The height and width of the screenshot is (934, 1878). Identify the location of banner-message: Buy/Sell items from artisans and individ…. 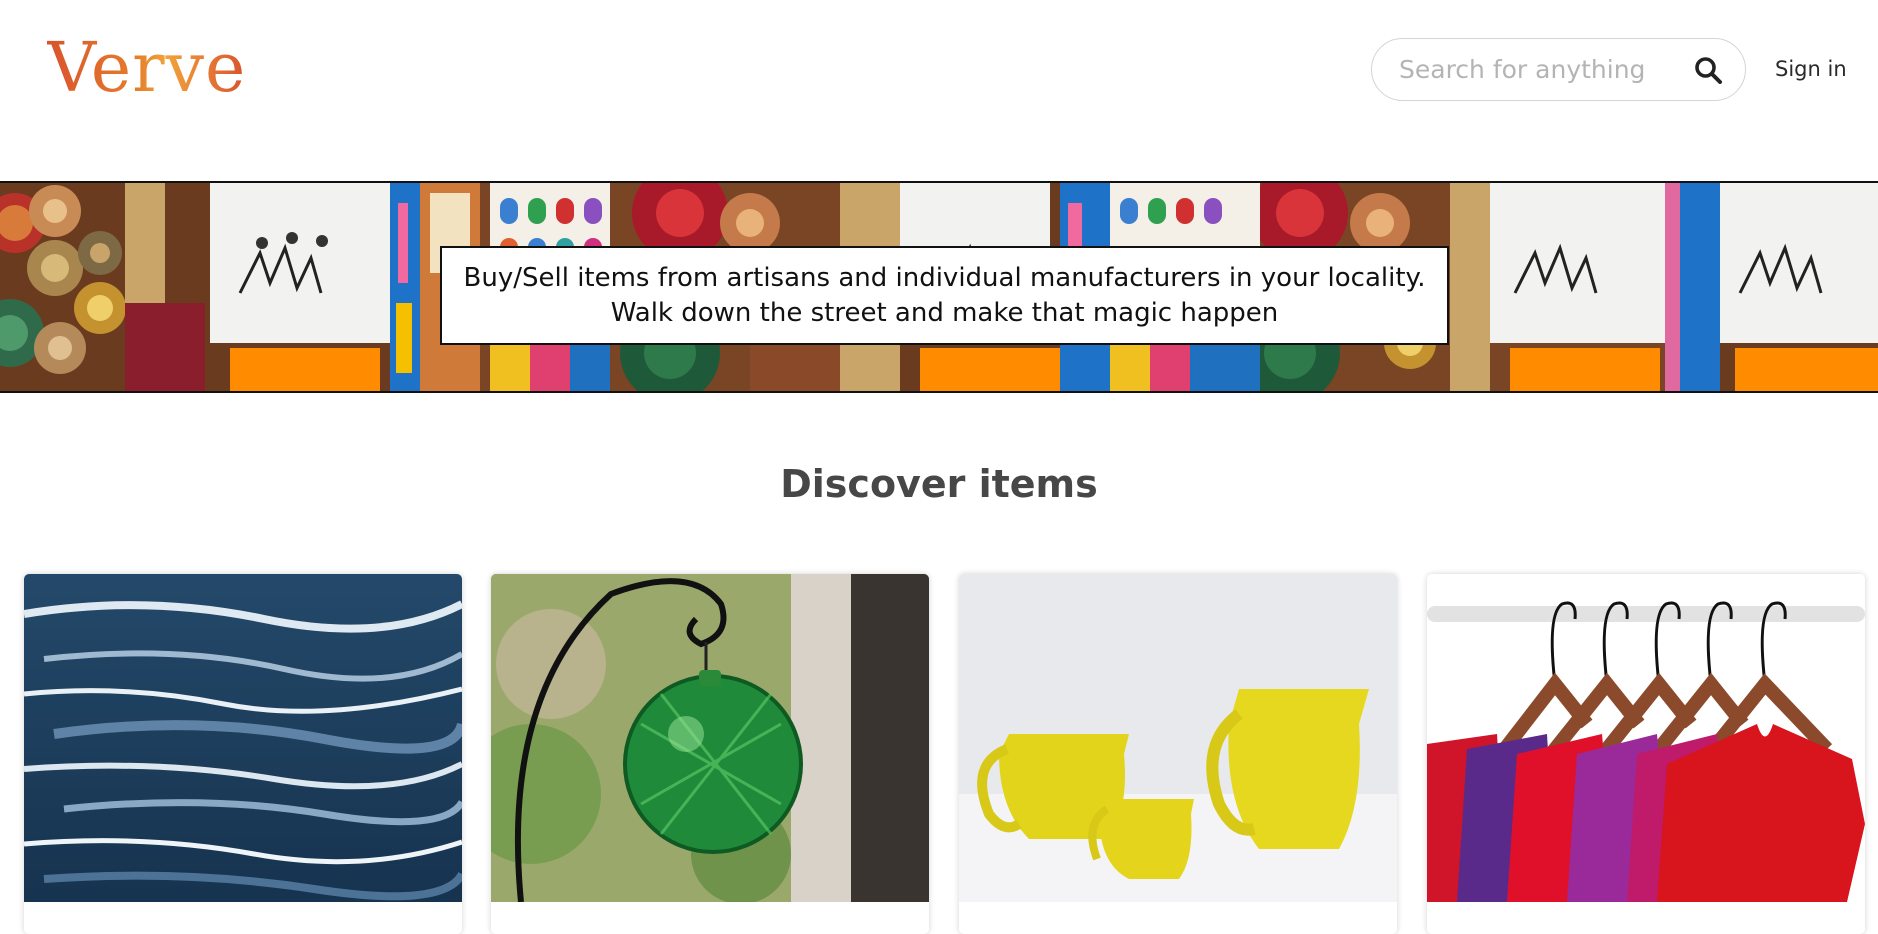
(944, 295).